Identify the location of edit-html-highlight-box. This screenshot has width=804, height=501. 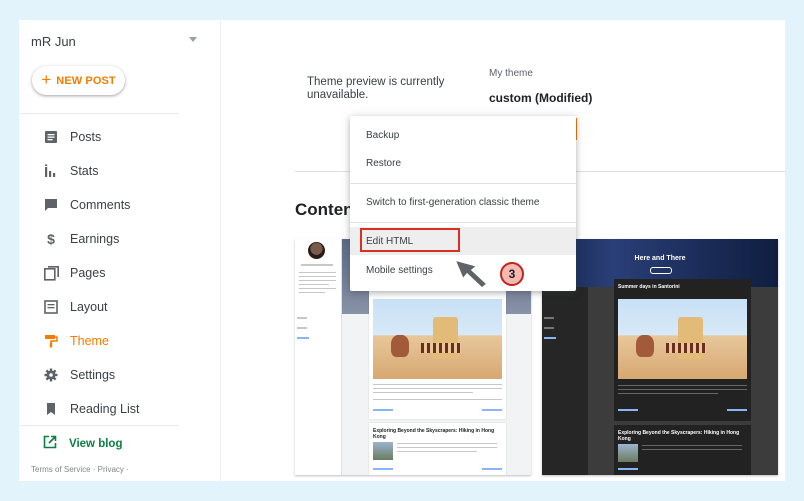
(410, 240).